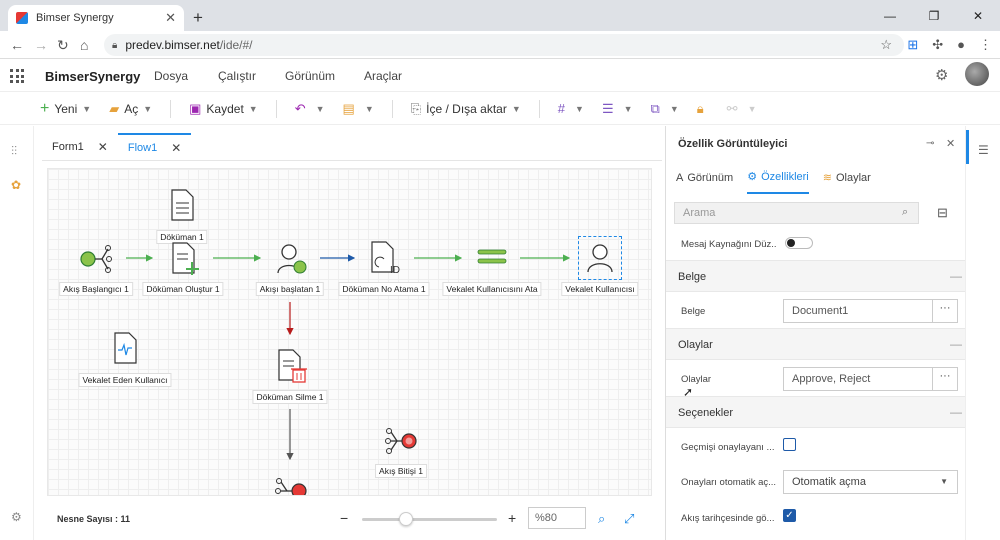 The height and width of the screenshot is (540, 1000). What do you see at coordinates (870, 482) in the screenshot?
I see `auto-open-select: Otomatik açma ▼` at bounding box center [870, 482].